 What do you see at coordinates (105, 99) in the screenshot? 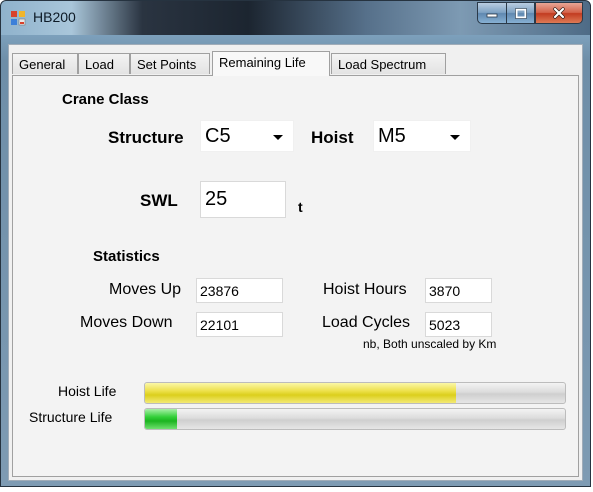
I see `crane-class-heading: Crane Class` at bounding box center [105, 99].